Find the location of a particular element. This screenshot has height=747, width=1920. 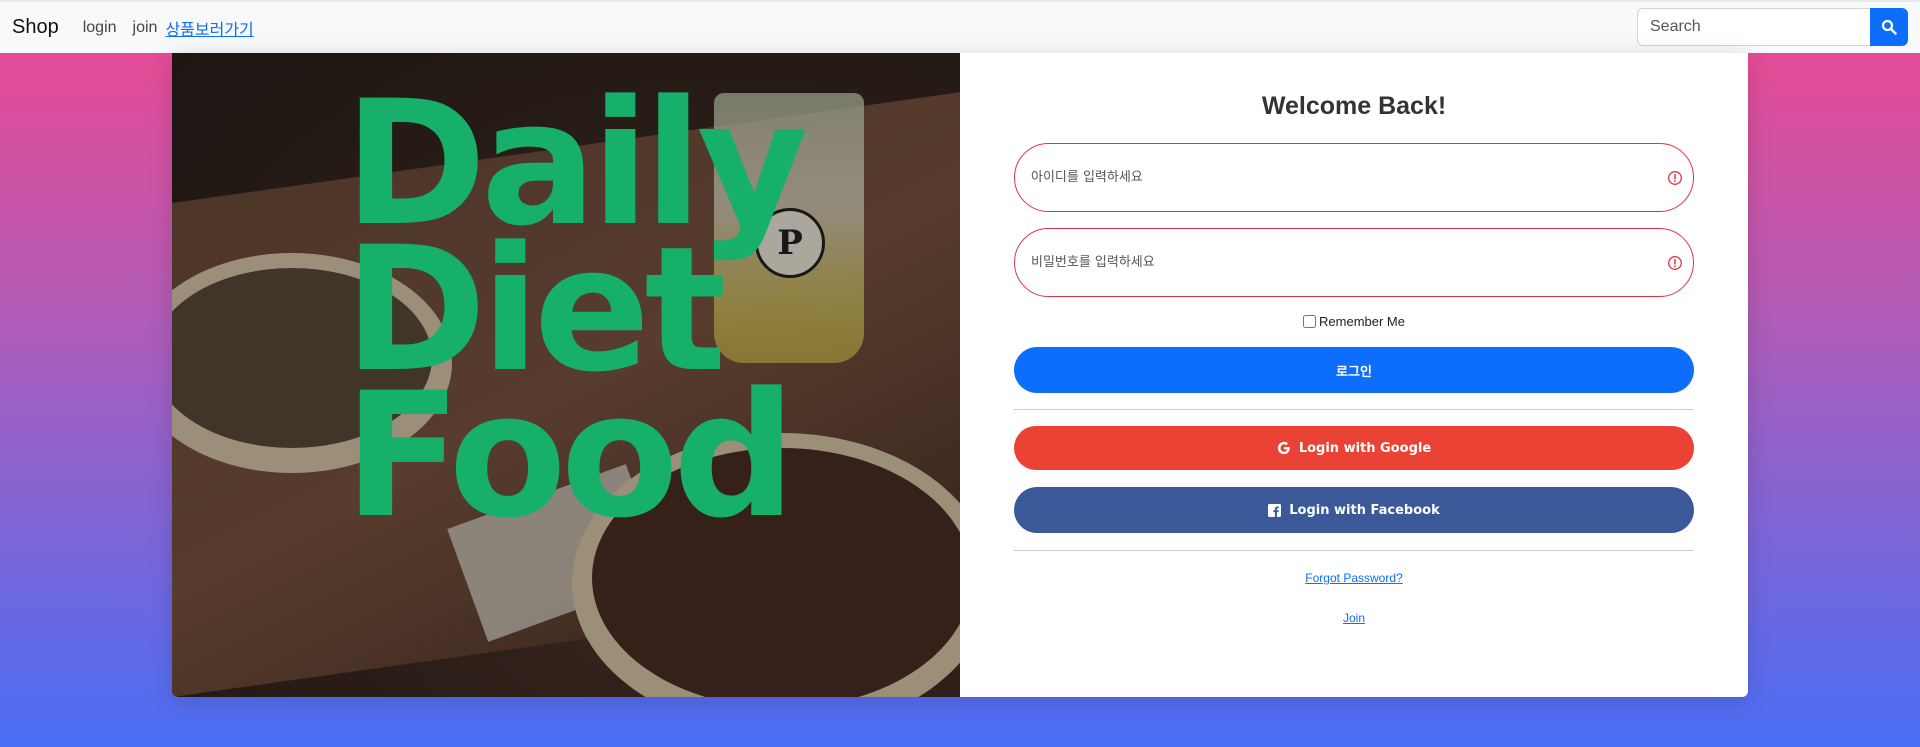

remember-me-label: Remember Me is located at coordinates (1362, 321).